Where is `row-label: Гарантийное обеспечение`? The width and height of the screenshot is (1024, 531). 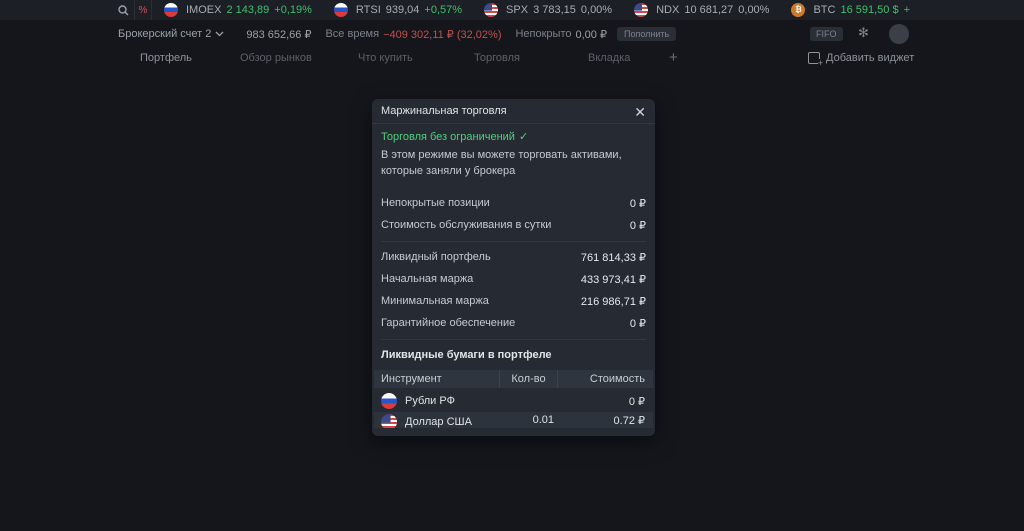
row-label: Гарантийное обеспечение is located at coordinates (448, 323).